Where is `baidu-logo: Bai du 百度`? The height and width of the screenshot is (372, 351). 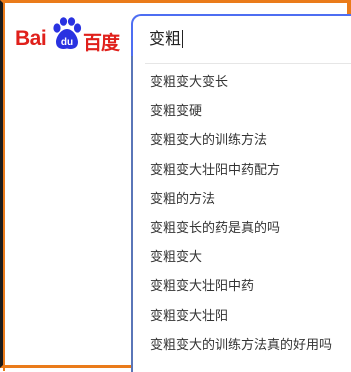
baidu-logo: Bai du 百度 is located at coordinates (67, 35).